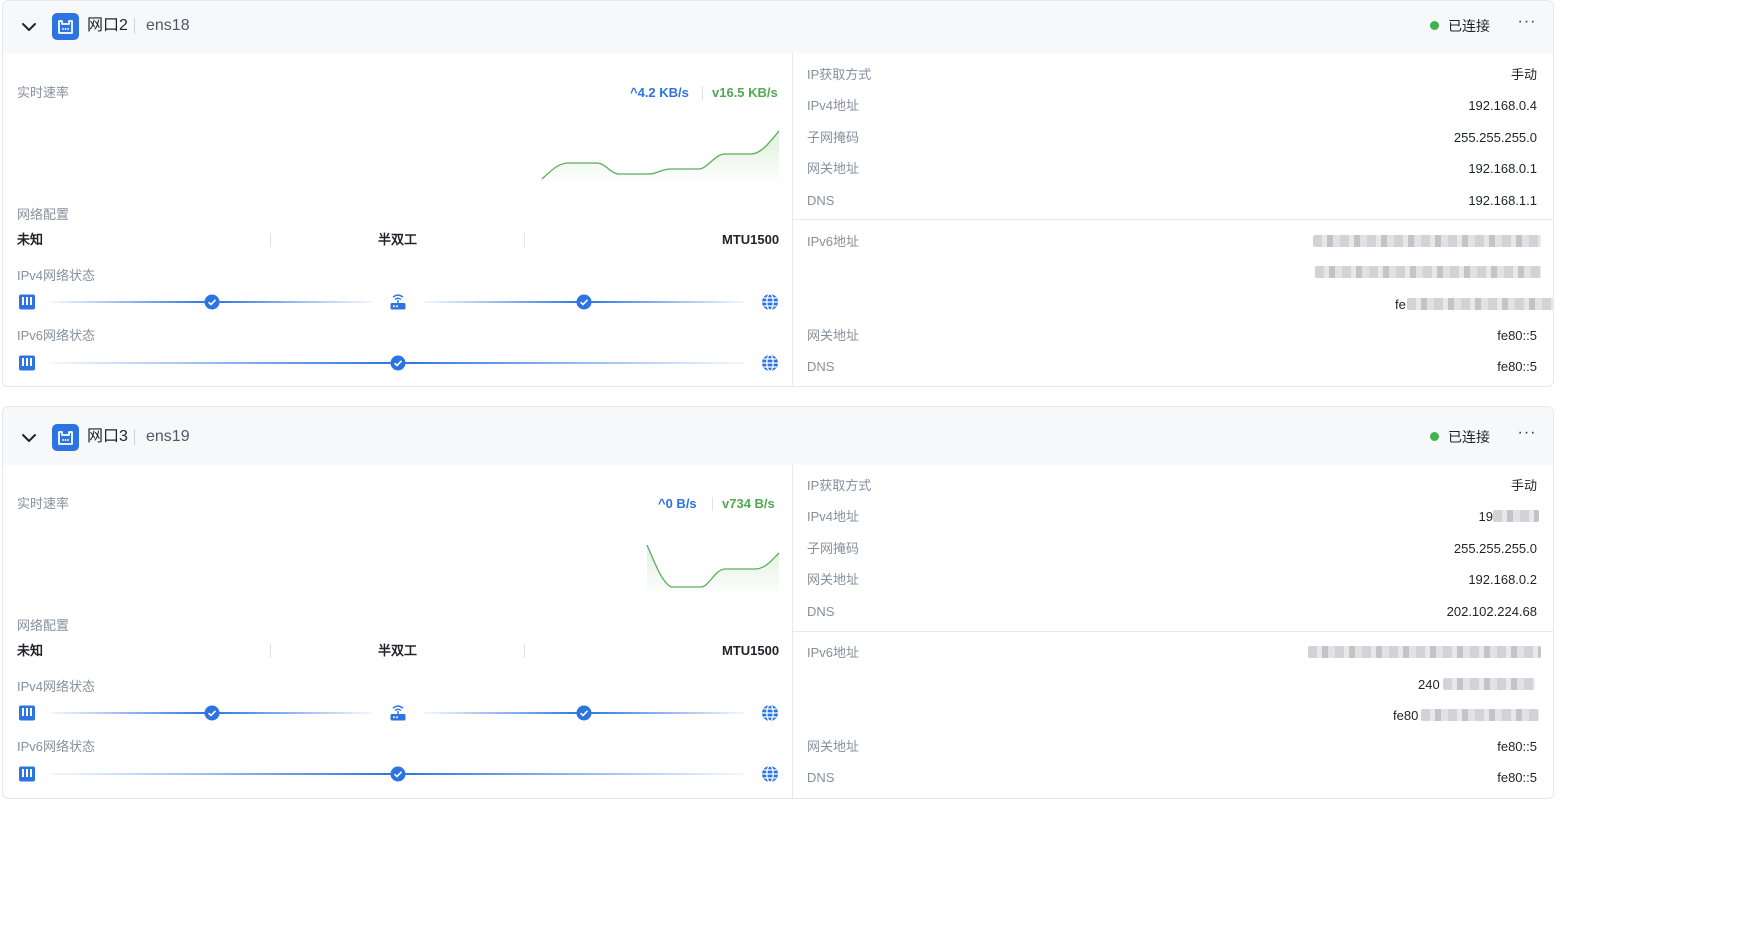 The image size is (1745, 932). What do you see at coordinates (748, 503) in the screenshot?
I see `download-speed: v734 B/s` at bounding box center [748, 503].